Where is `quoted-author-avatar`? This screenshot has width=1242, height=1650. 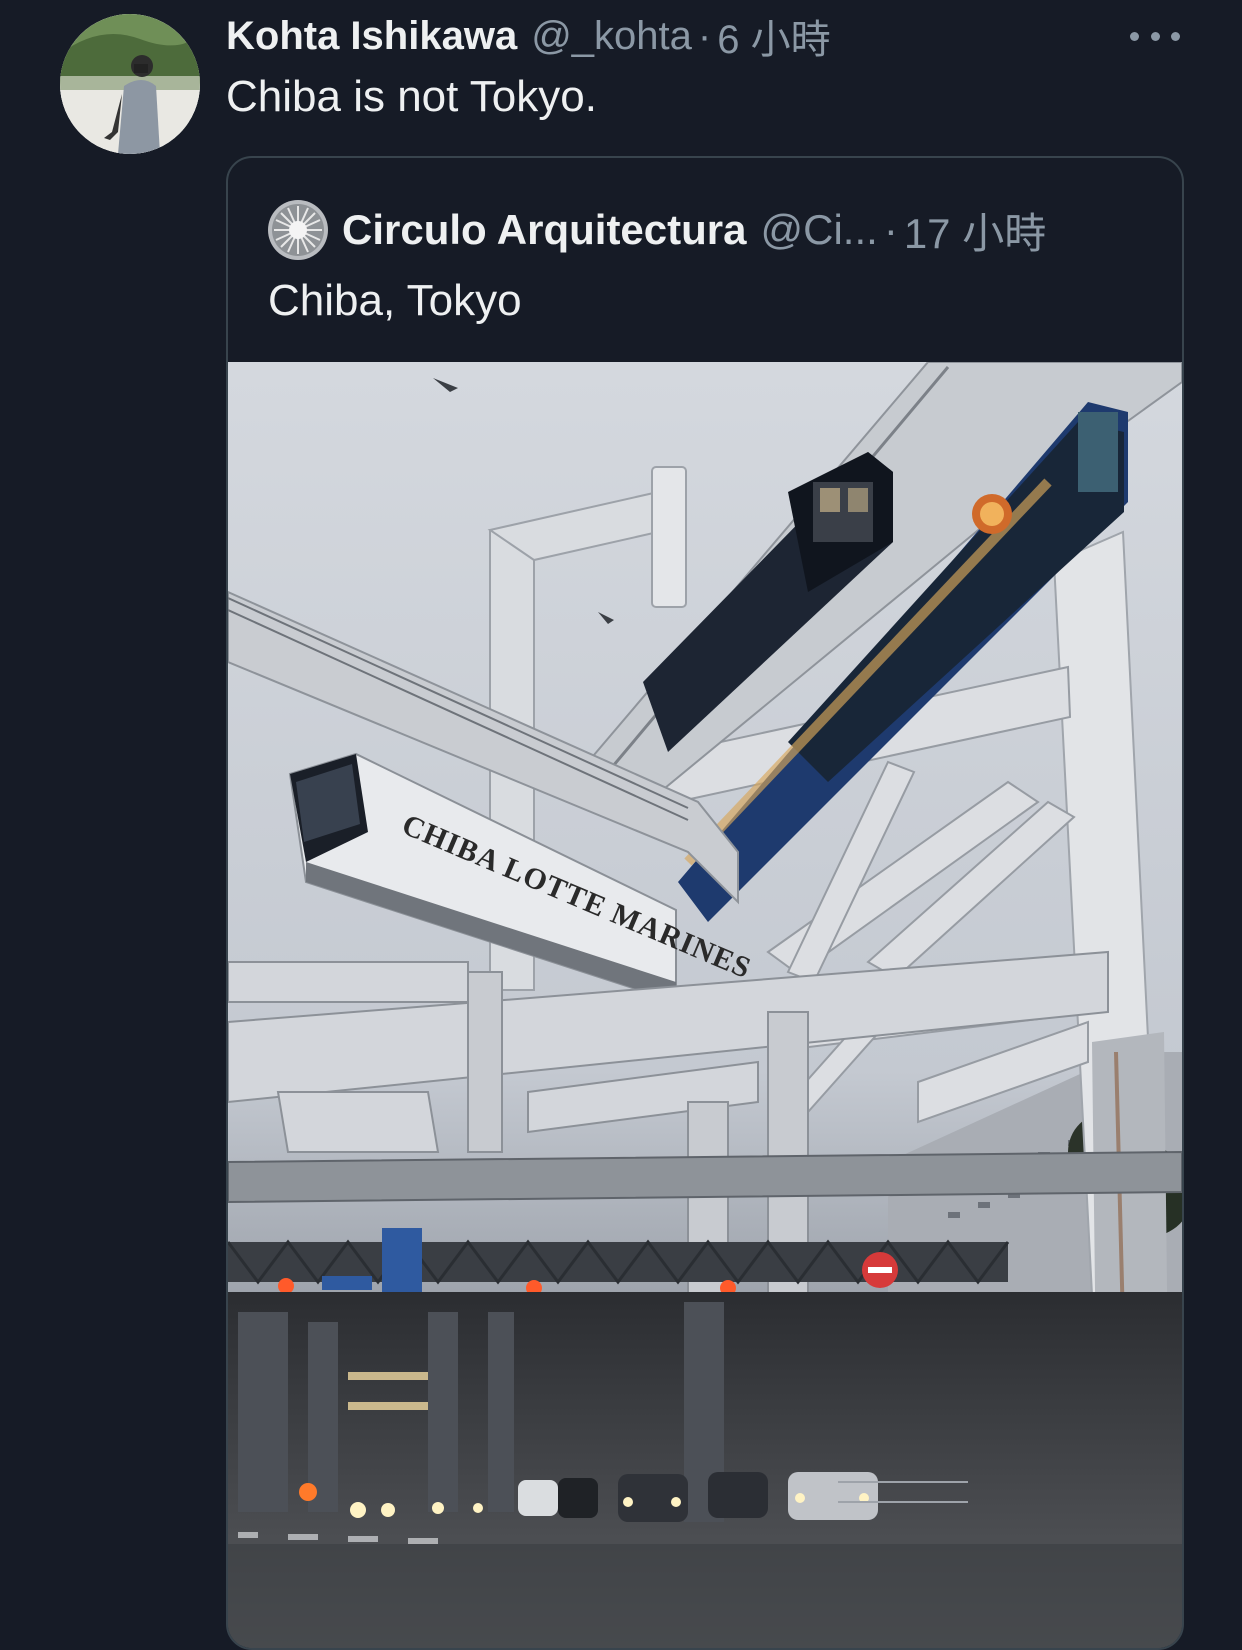
quoted-author-avatar is located at coordinates (298, 230).